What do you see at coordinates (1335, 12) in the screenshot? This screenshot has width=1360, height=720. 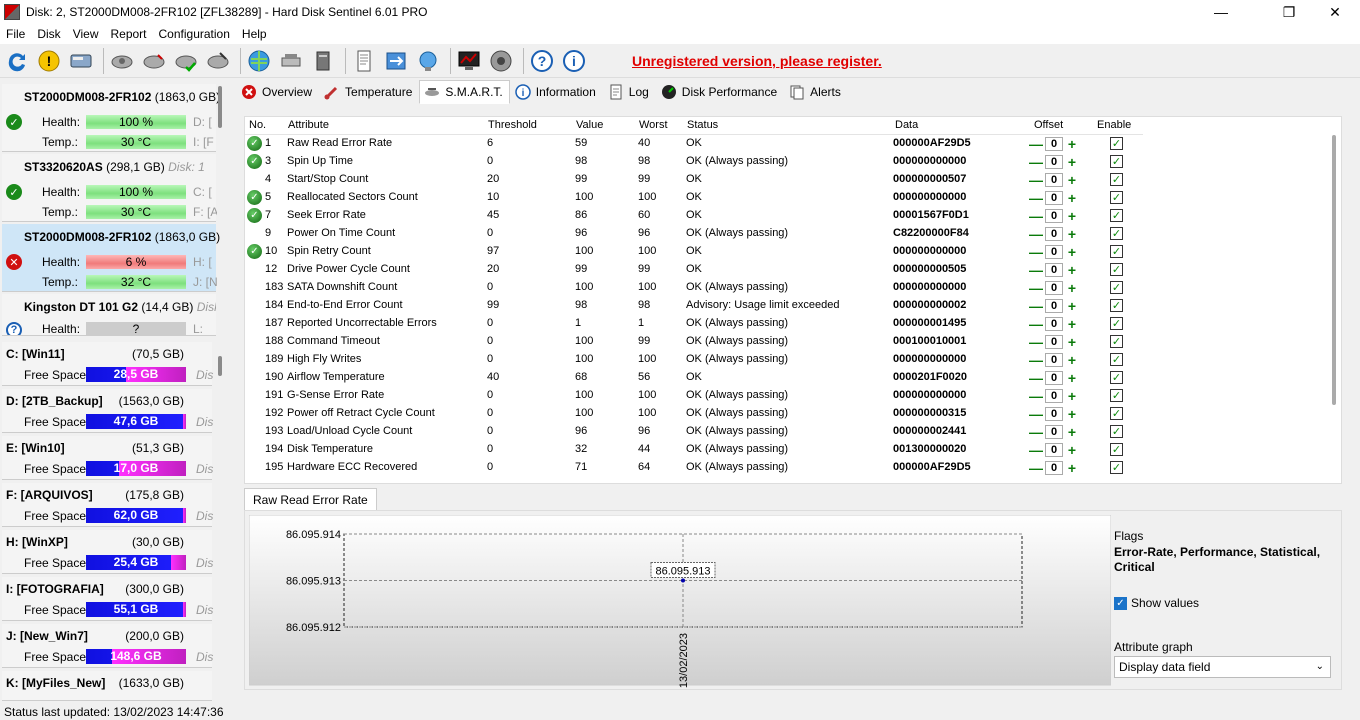 I see `close-button: ✕` at bounding box center [1335, 12].